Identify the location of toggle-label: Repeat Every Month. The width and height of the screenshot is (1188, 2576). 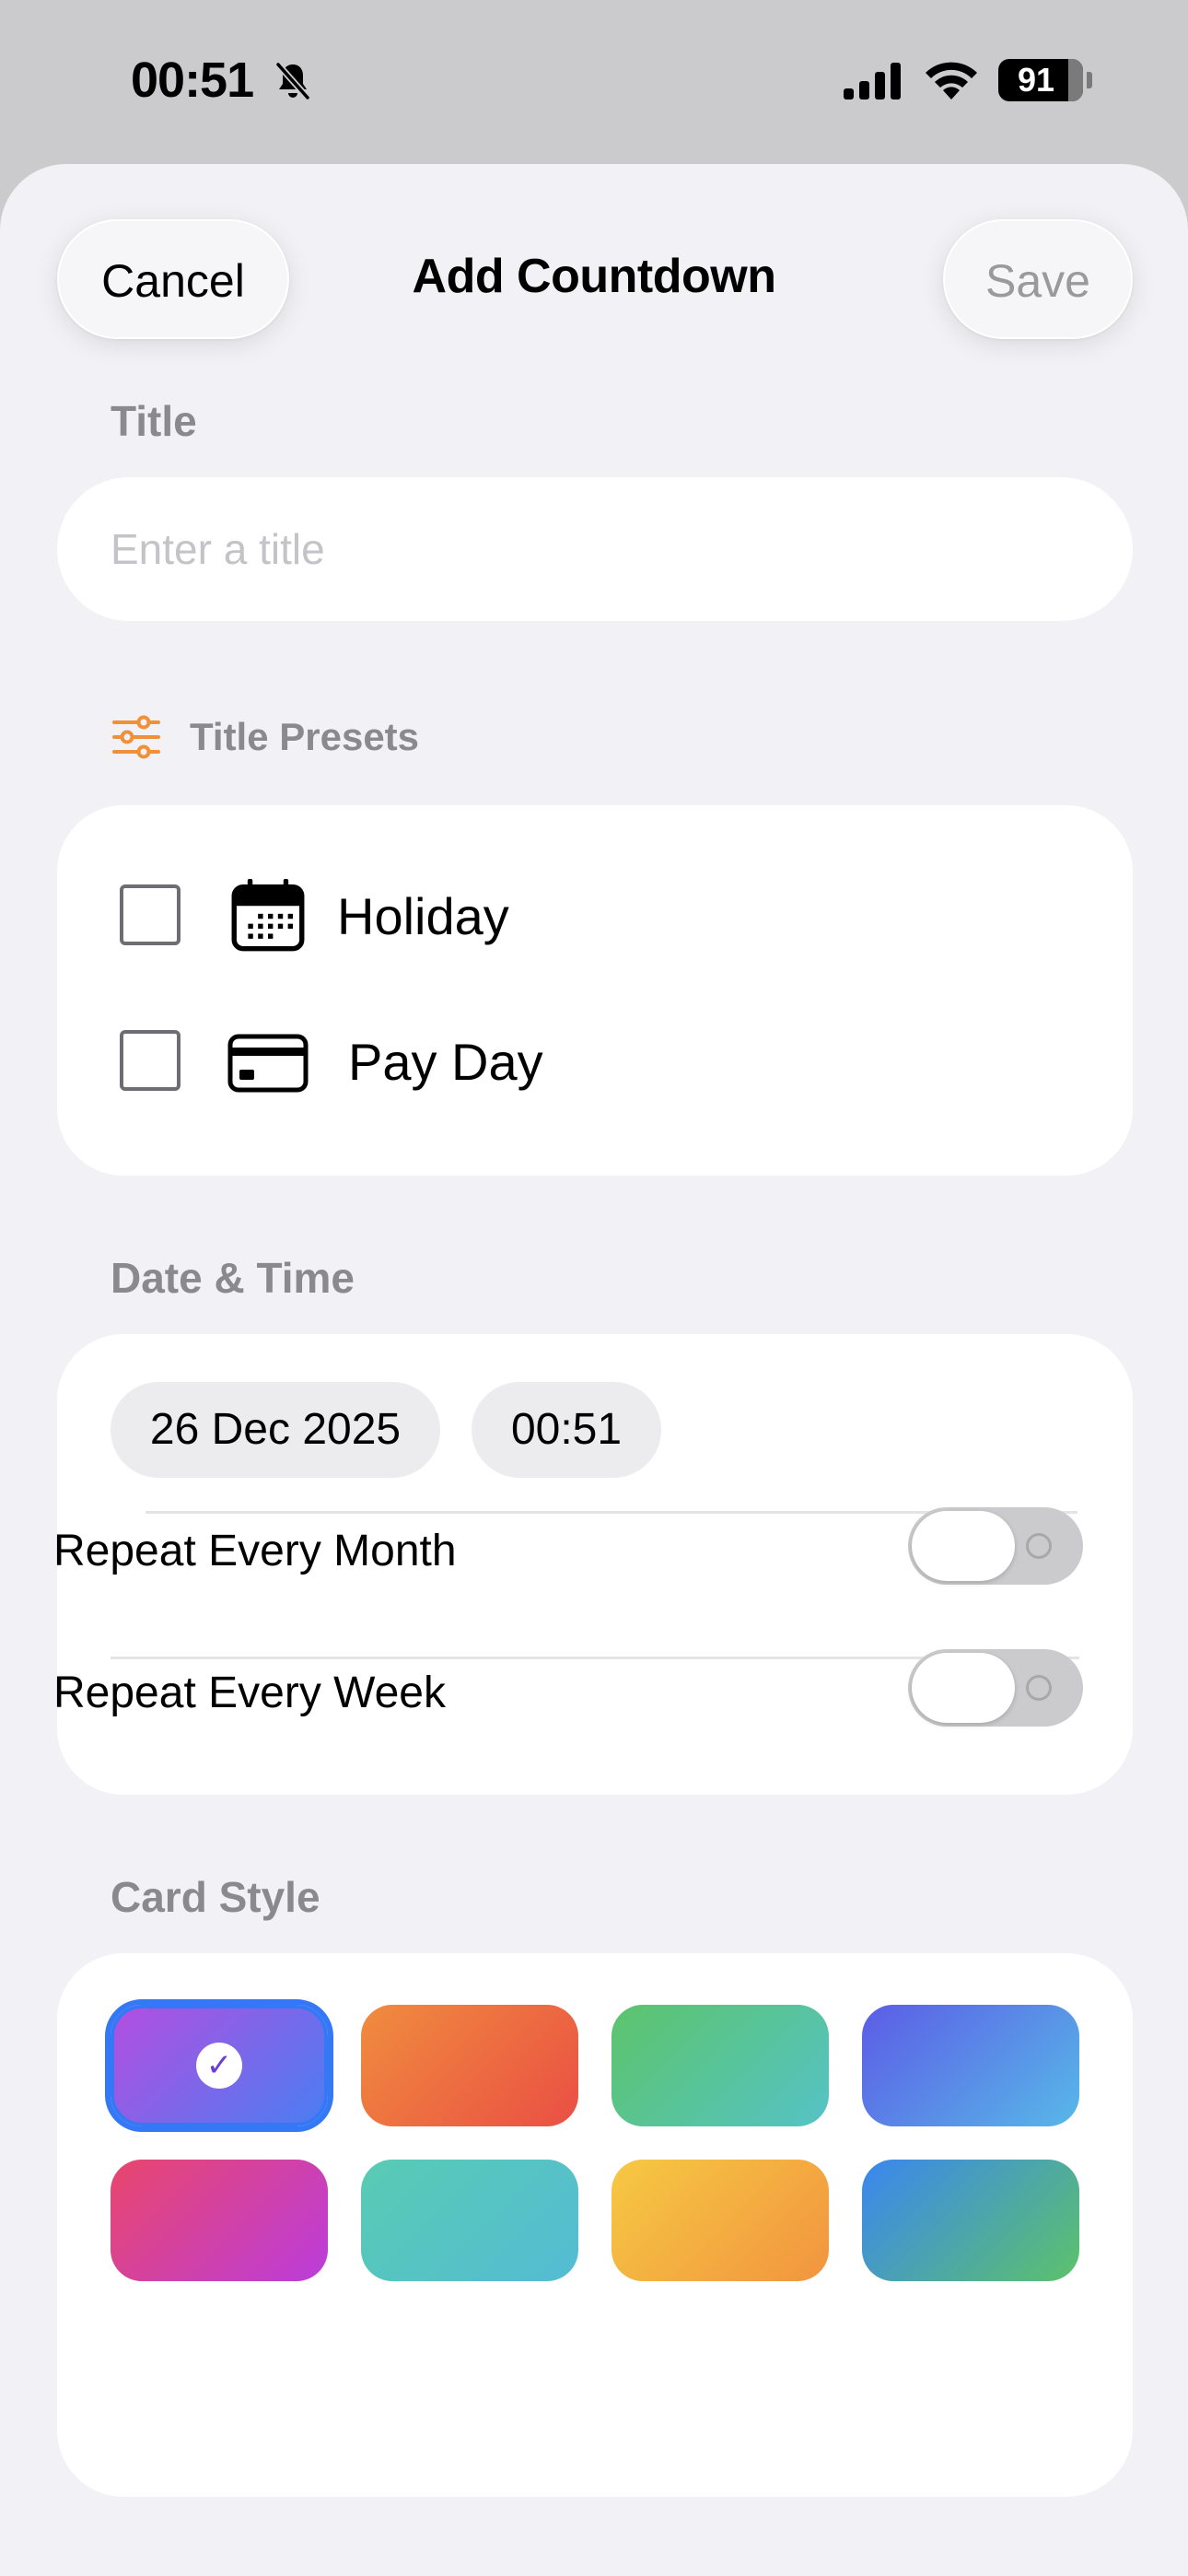
(255, 1551).